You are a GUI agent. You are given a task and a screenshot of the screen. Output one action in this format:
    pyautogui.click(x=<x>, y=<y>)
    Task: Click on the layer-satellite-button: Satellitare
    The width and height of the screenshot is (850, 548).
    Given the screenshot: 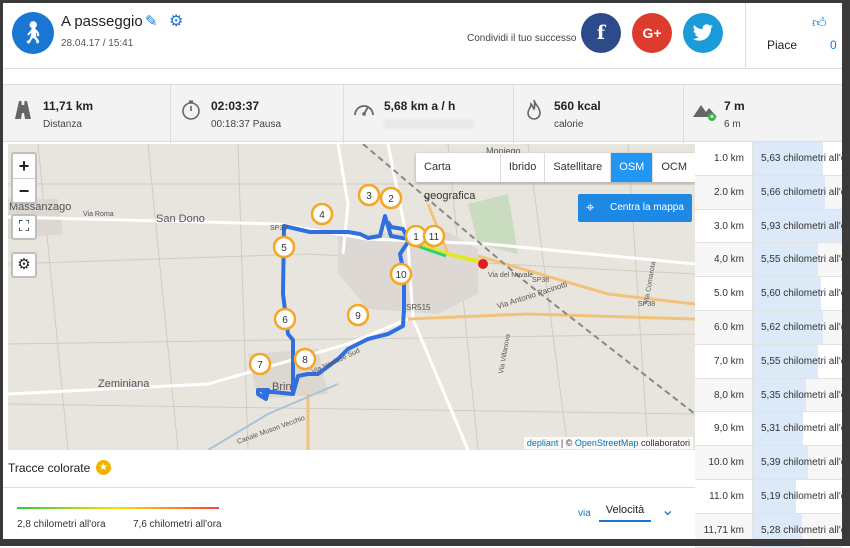 What is the action you would take?
    pyautogui.click(x=578, y=167)
    